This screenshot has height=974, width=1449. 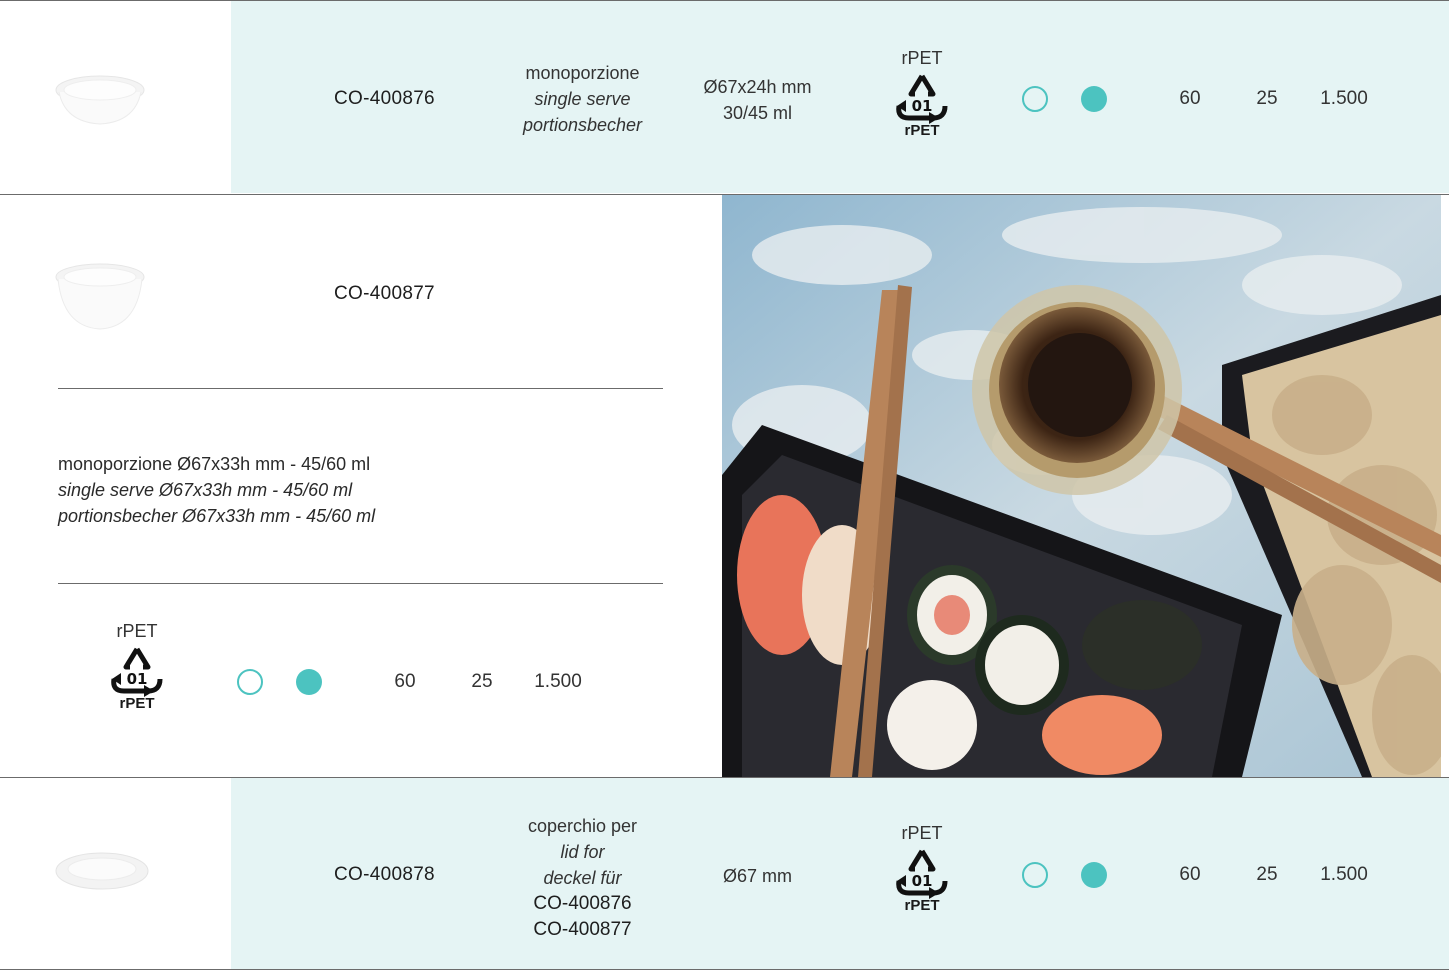 What do you see at coordinates (384, 874) in the screenshot?
I see `product-code: CO-400878` at bounding box center [384, 874].